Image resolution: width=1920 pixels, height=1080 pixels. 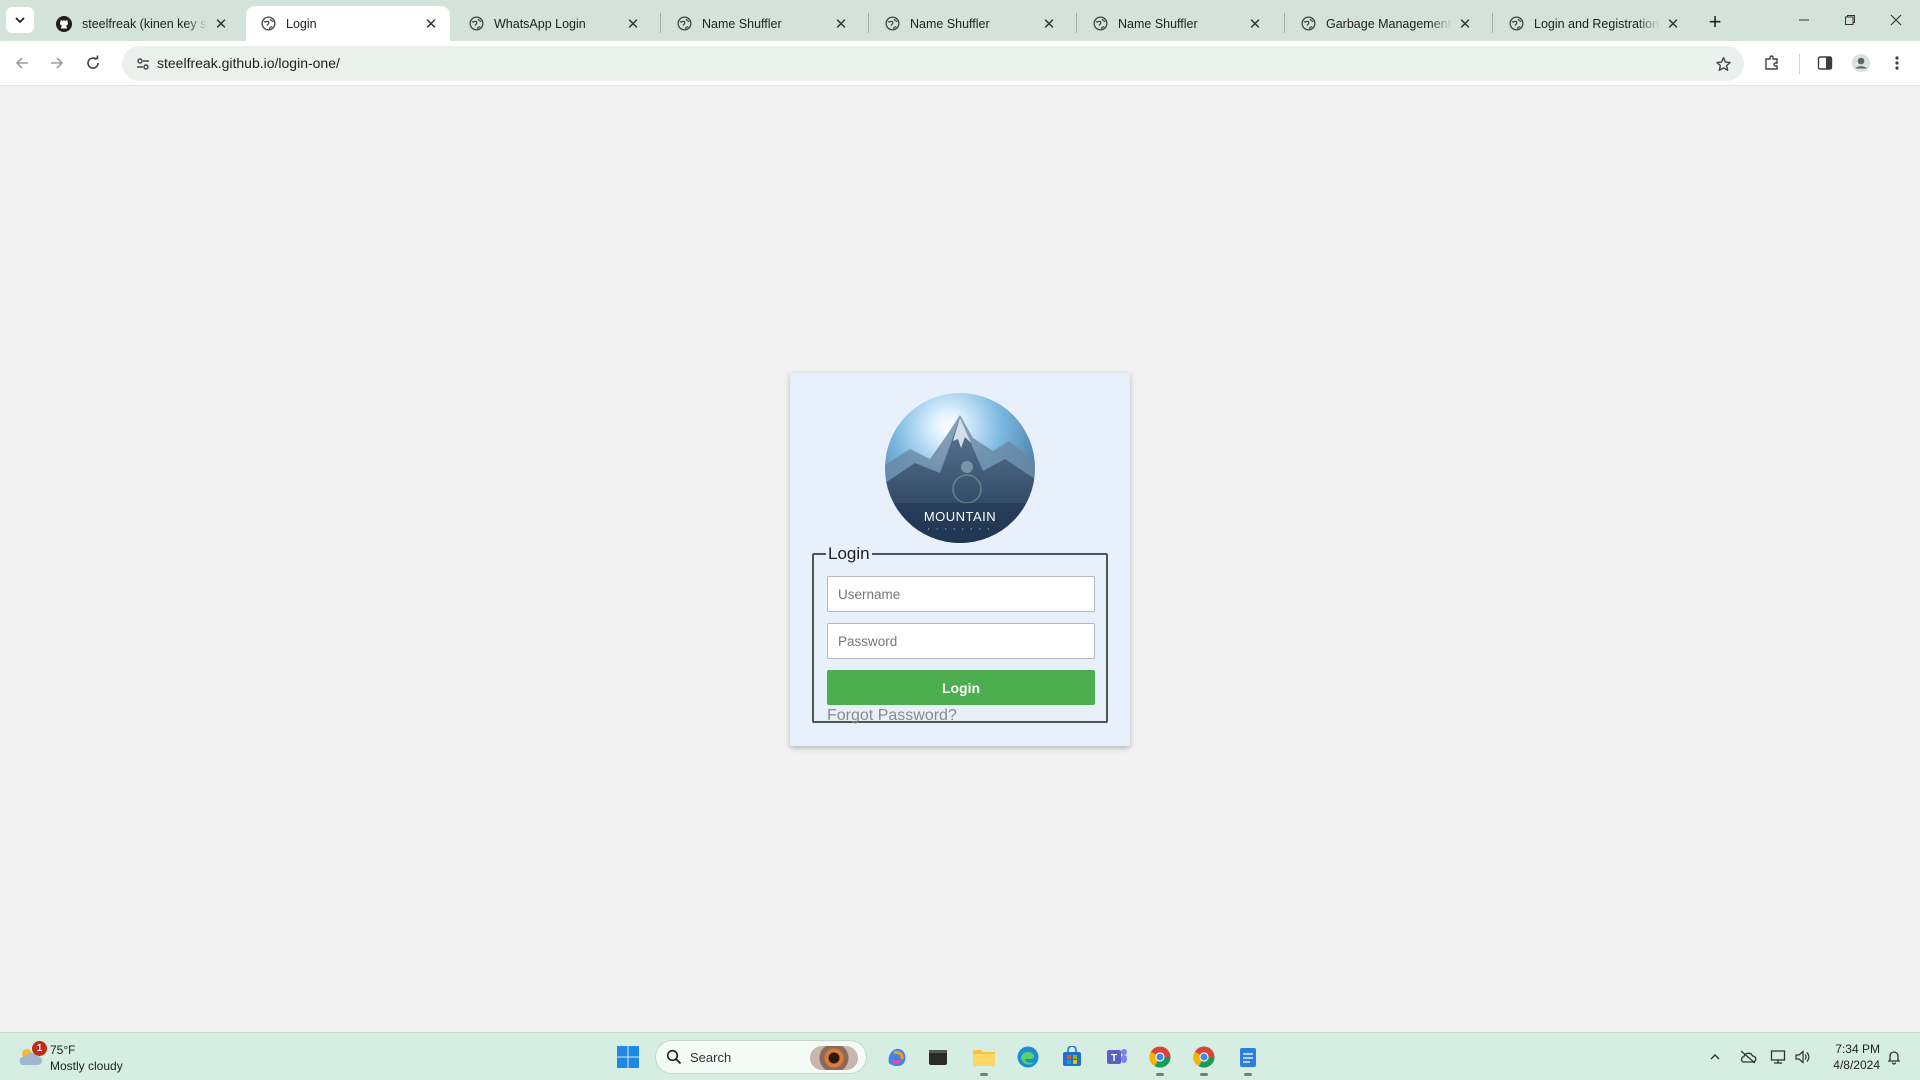 I want to click on notifications-button, so click(x=1894, y=1057).